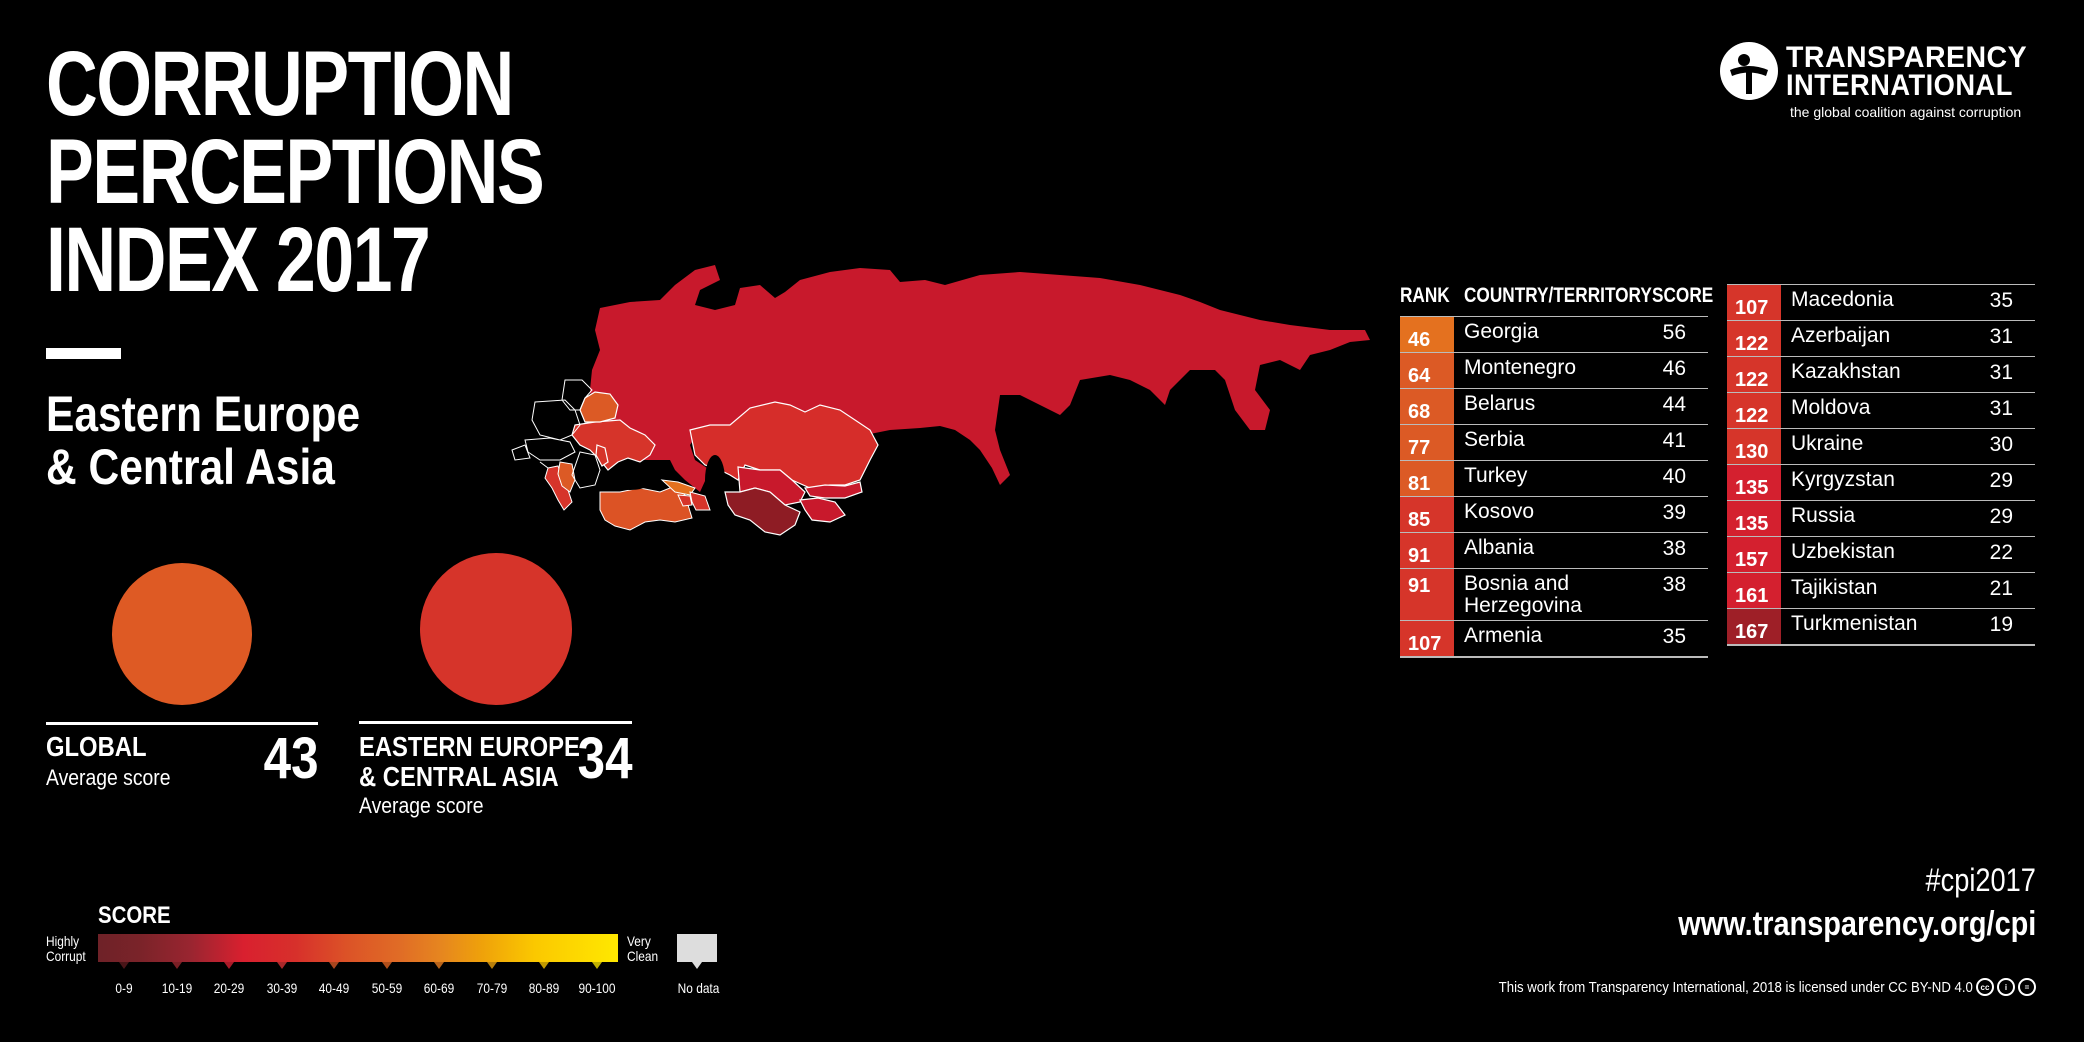  I want to click on table-row: 130 Ukraine 30, so click(1881, 446).